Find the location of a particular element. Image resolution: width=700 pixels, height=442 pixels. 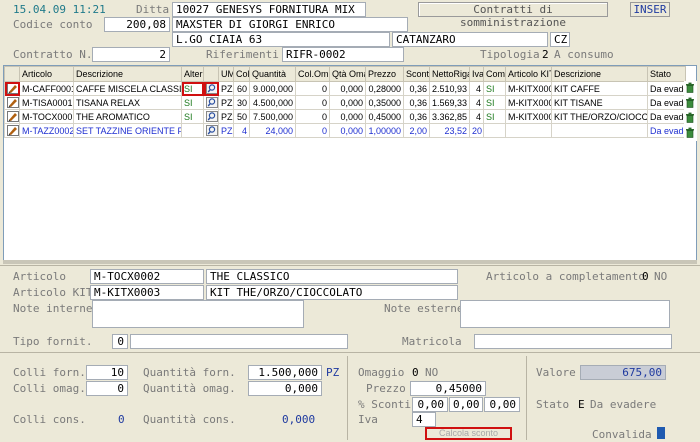

cell-quantita: 4.500,000 is located at coordinates (272, 102).